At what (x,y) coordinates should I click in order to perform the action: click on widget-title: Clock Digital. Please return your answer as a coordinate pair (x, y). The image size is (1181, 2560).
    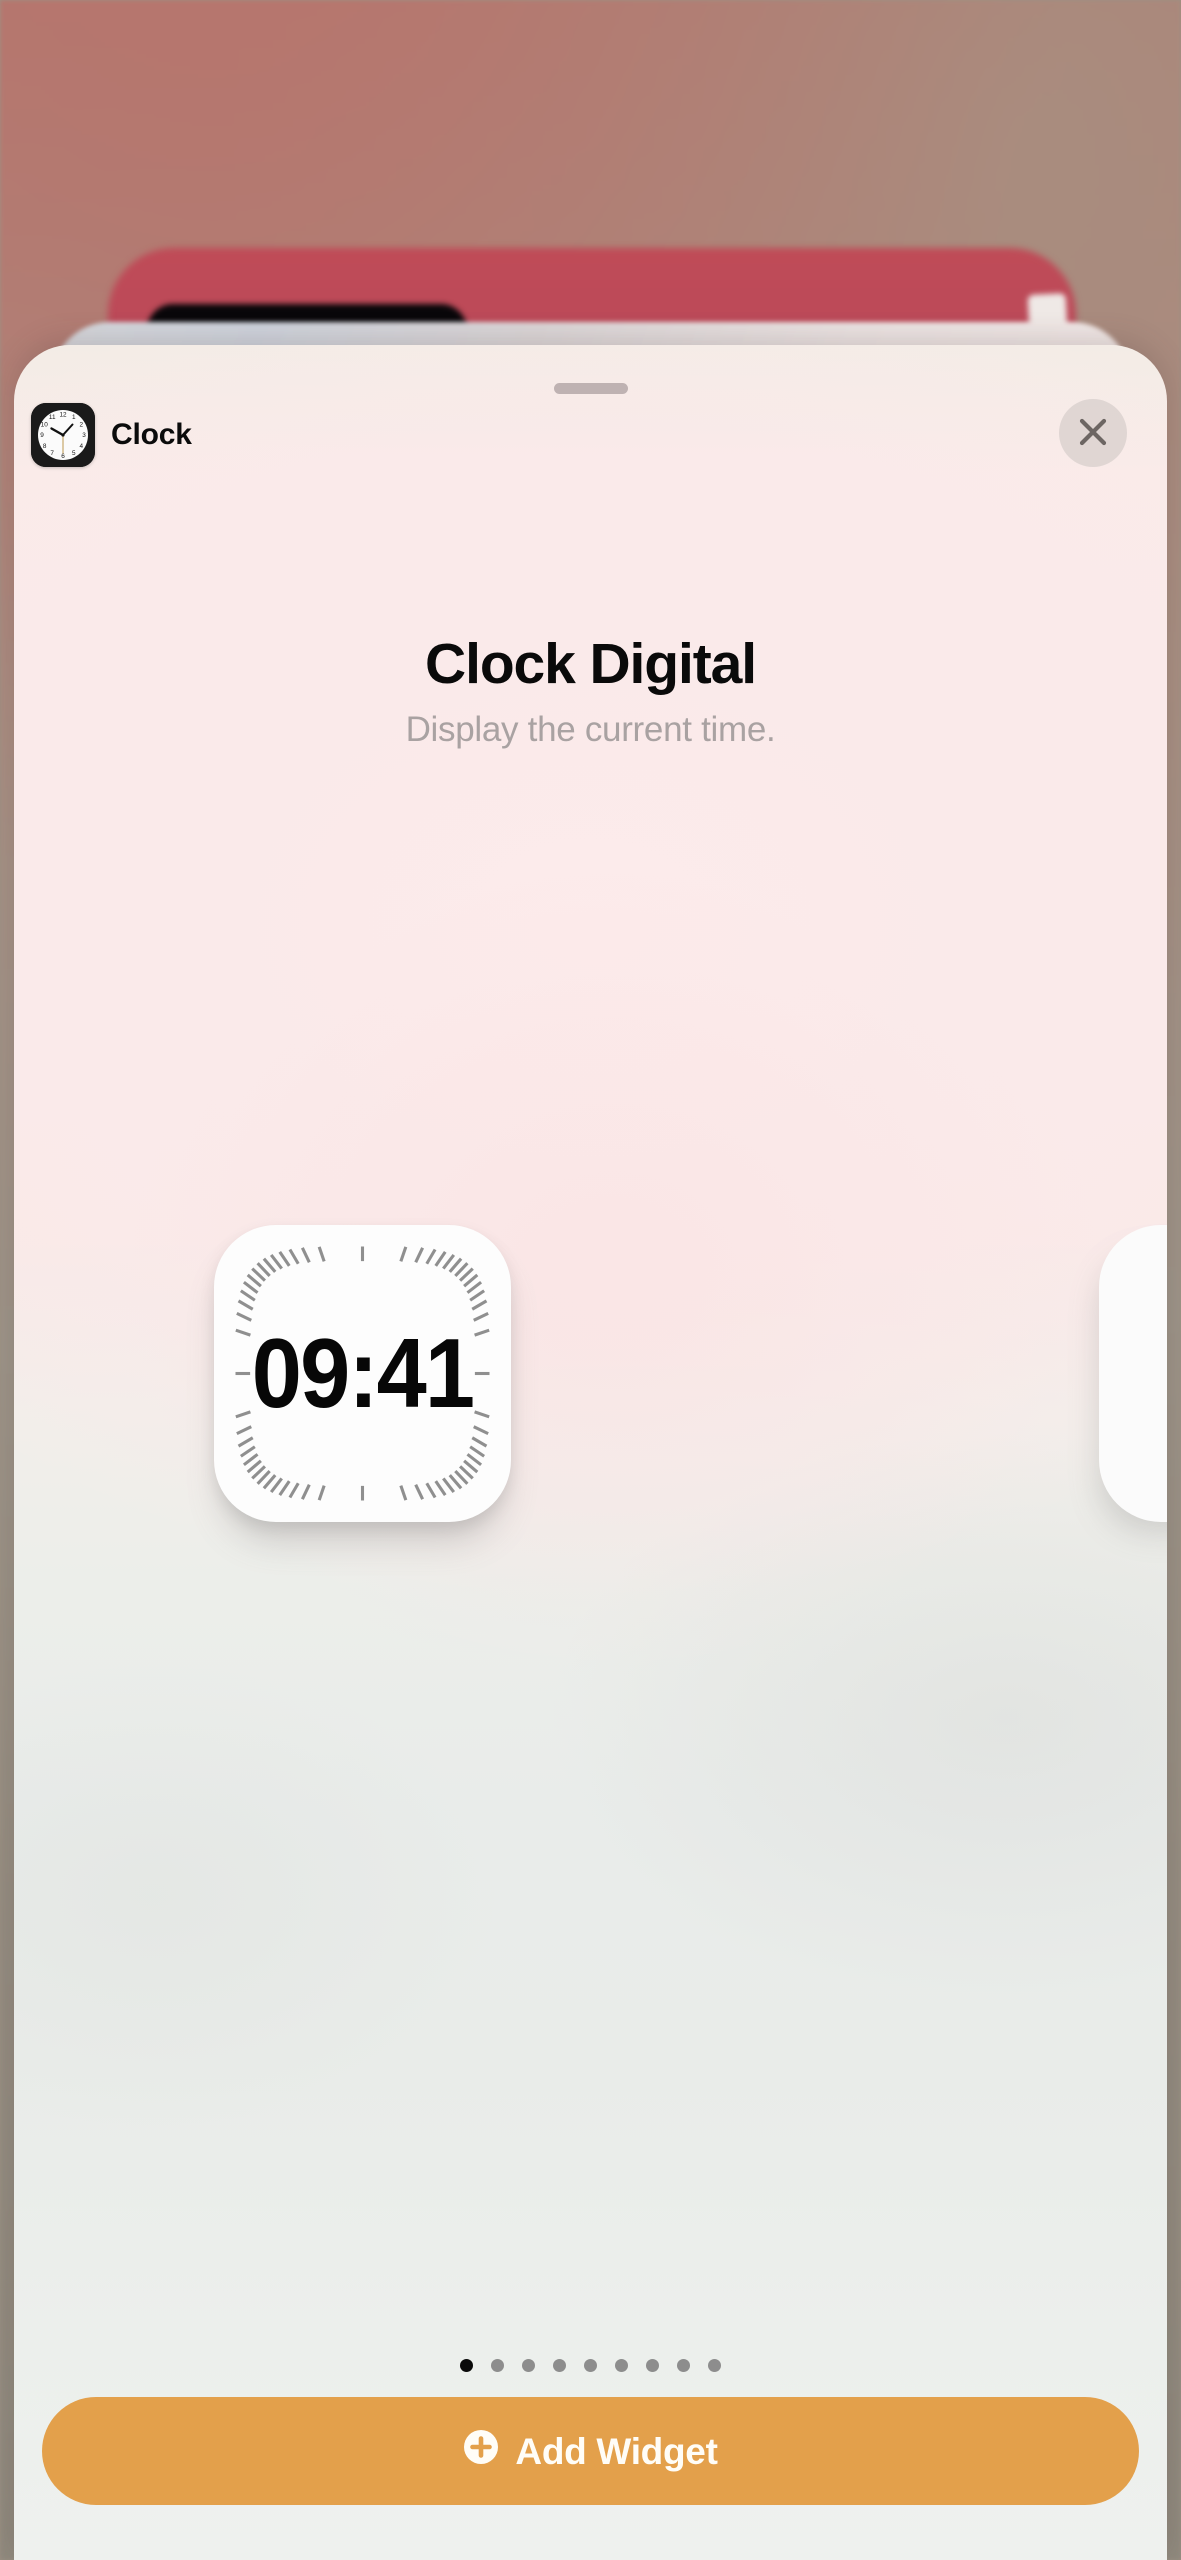
    Looking at the image, I should click on (591, 664).